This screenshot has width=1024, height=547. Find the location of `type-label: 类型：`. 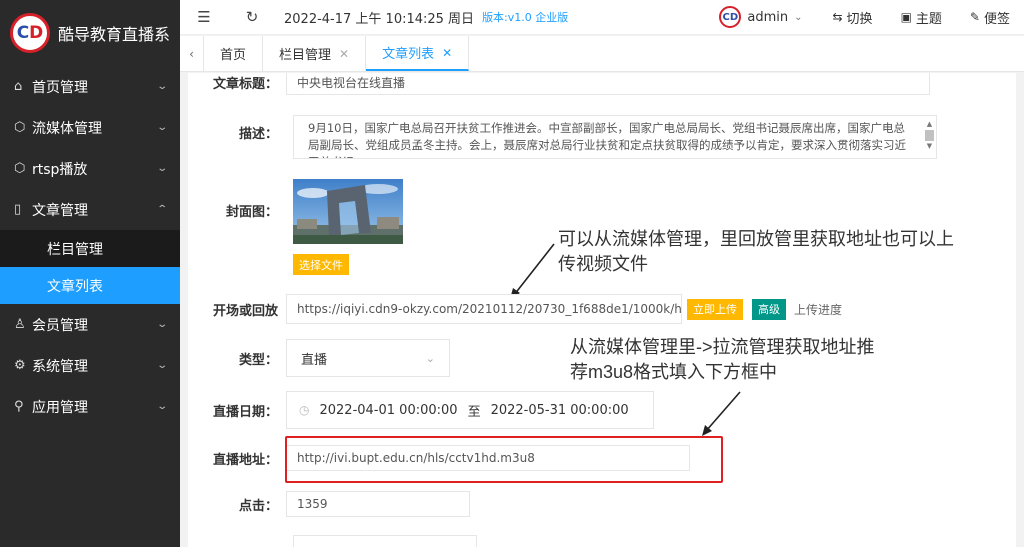

type-label: 类型： is located at coordinates (258, 360).